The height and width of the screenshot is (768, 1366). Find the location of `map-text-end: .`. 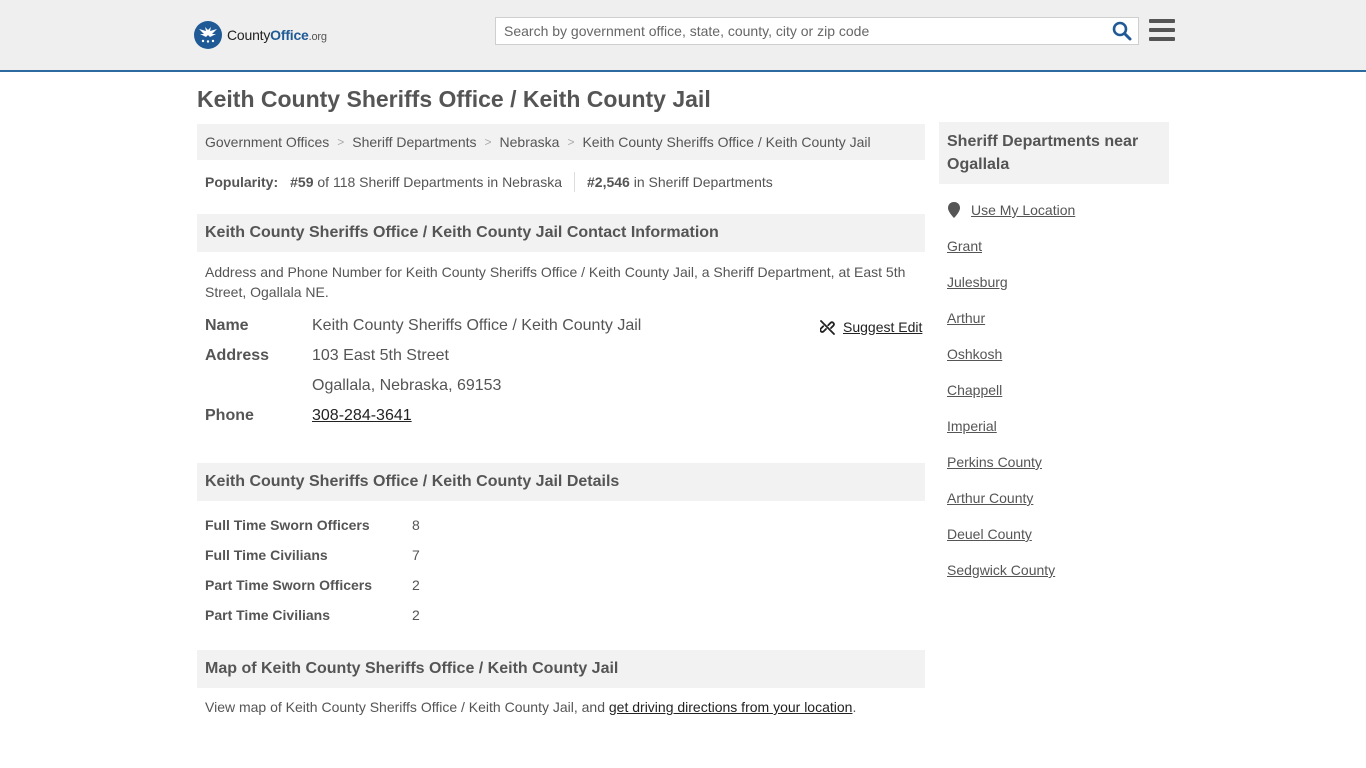

map-text-end: . is located at coordinates (854, 707).